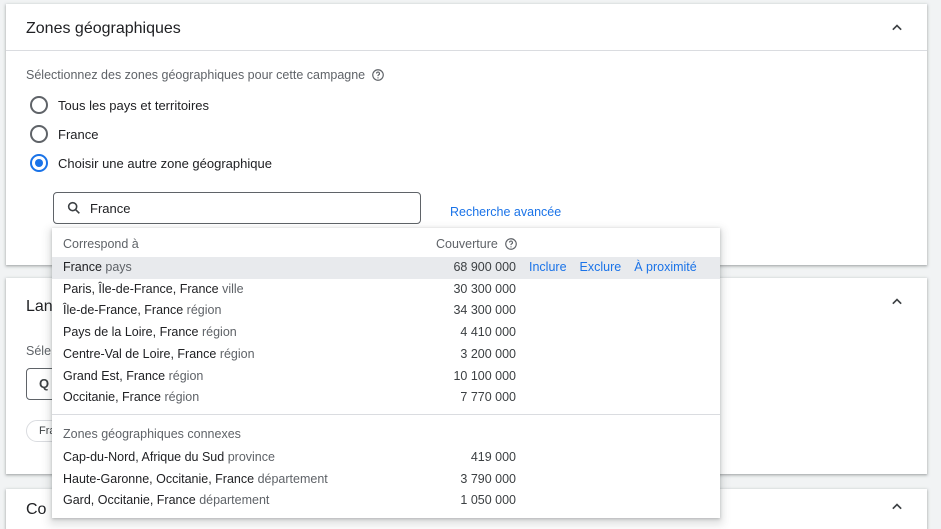 This screenshot has height=529, width=941. Describe the element at coordinates (39, 306) in the screenshot. I see `languages-card-title: Lan` at that location.